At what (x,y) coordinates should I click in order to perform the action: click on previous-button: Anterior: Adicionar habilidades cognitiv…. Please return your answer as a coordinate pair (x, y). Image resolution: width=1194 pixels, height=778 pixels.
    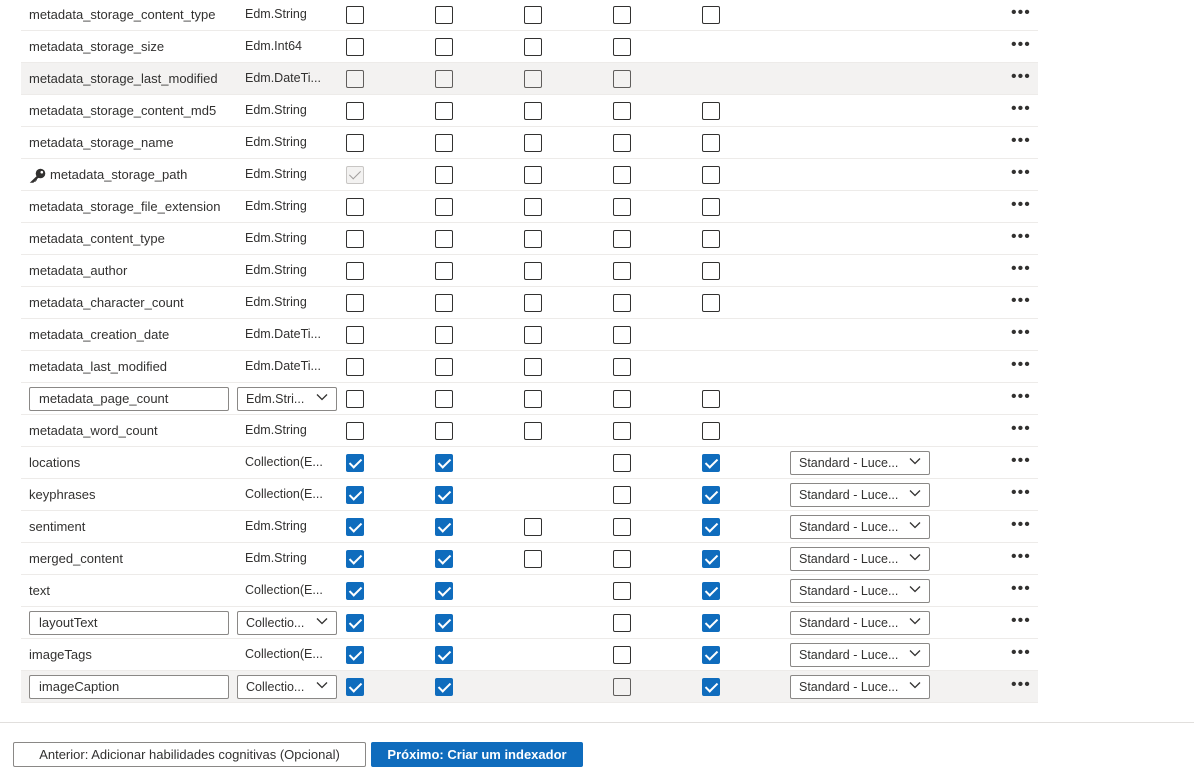
    Looking at the image, I should click on (189, 754).